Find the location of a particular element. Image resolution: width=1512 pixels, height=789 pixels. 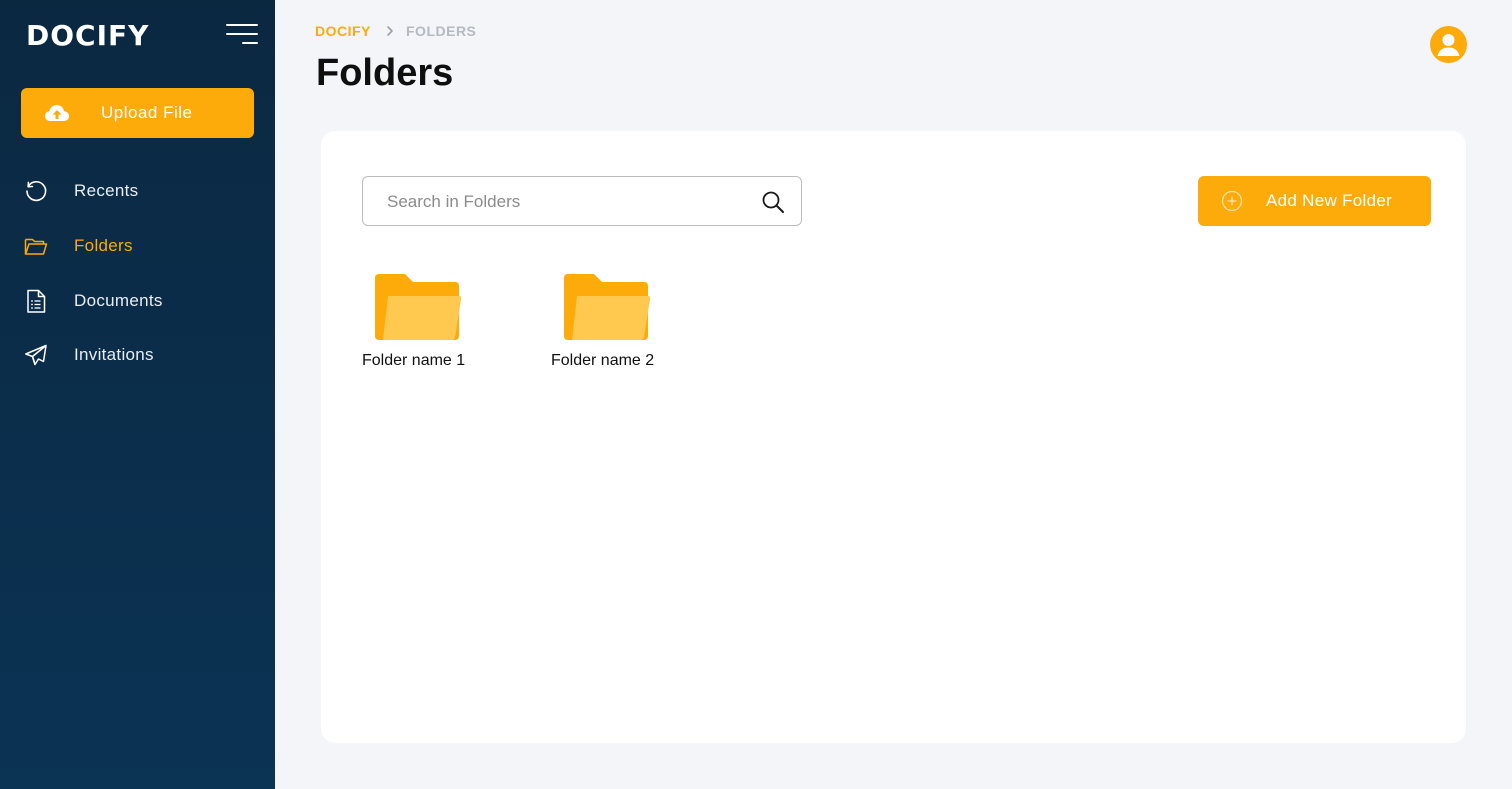

folder-item: Folder name 2 is located at coordinates (616, 324).